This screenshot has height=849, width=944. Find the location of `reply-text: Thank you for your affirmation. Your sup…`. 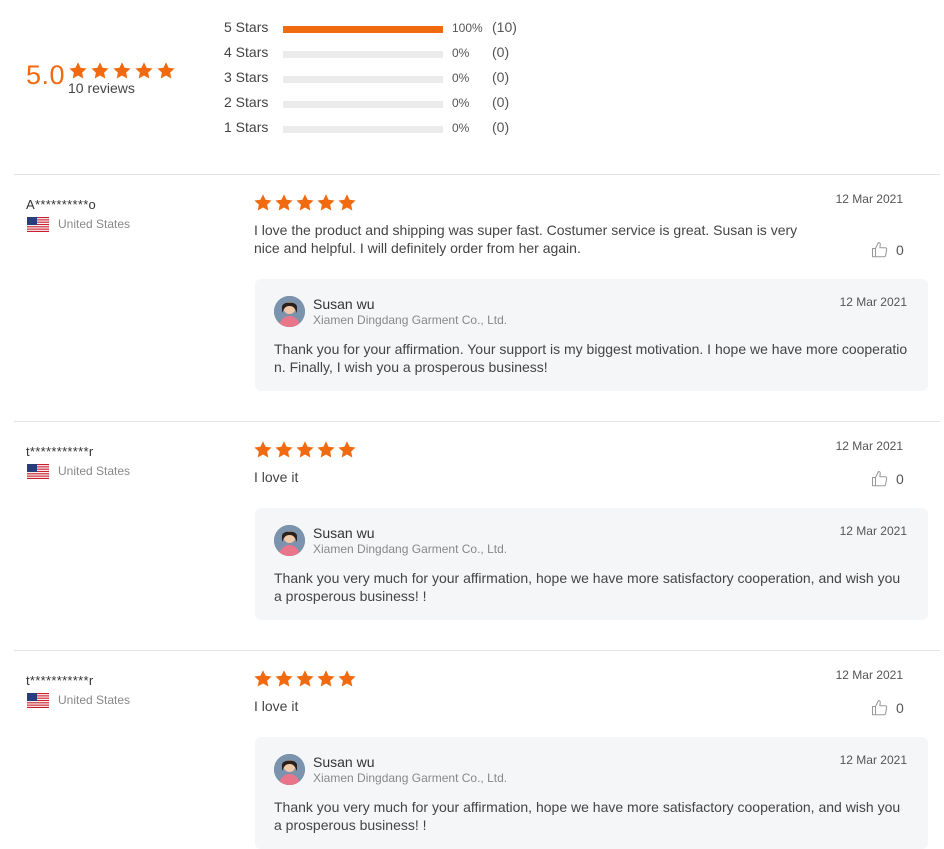

reply-text: Thank you for your affirmation. Your sup… is located at coordinates (591, 358).